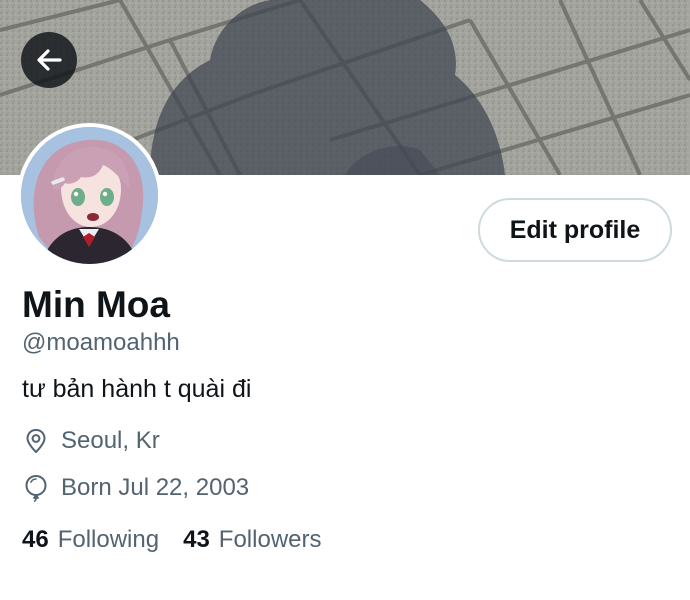 This screenshot has height=600, width=690. I want to click on following-count: 46, so click(35, 539).